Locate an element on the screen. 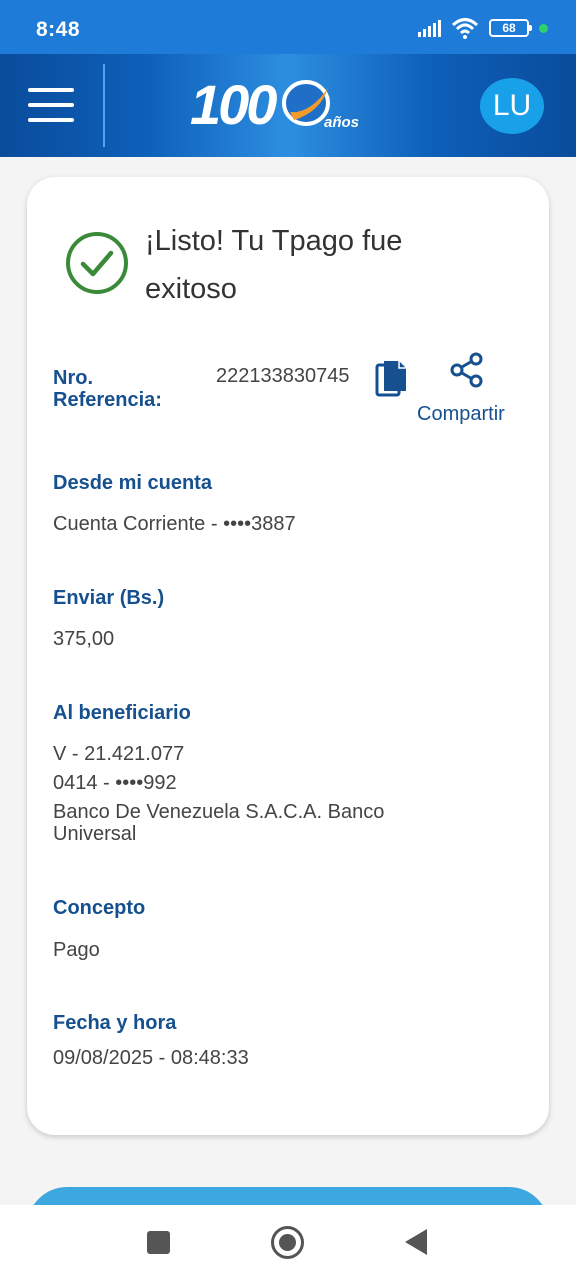 The image size is (576, 1280). amount-value: 375,00 is located at coordinates (84, 639).